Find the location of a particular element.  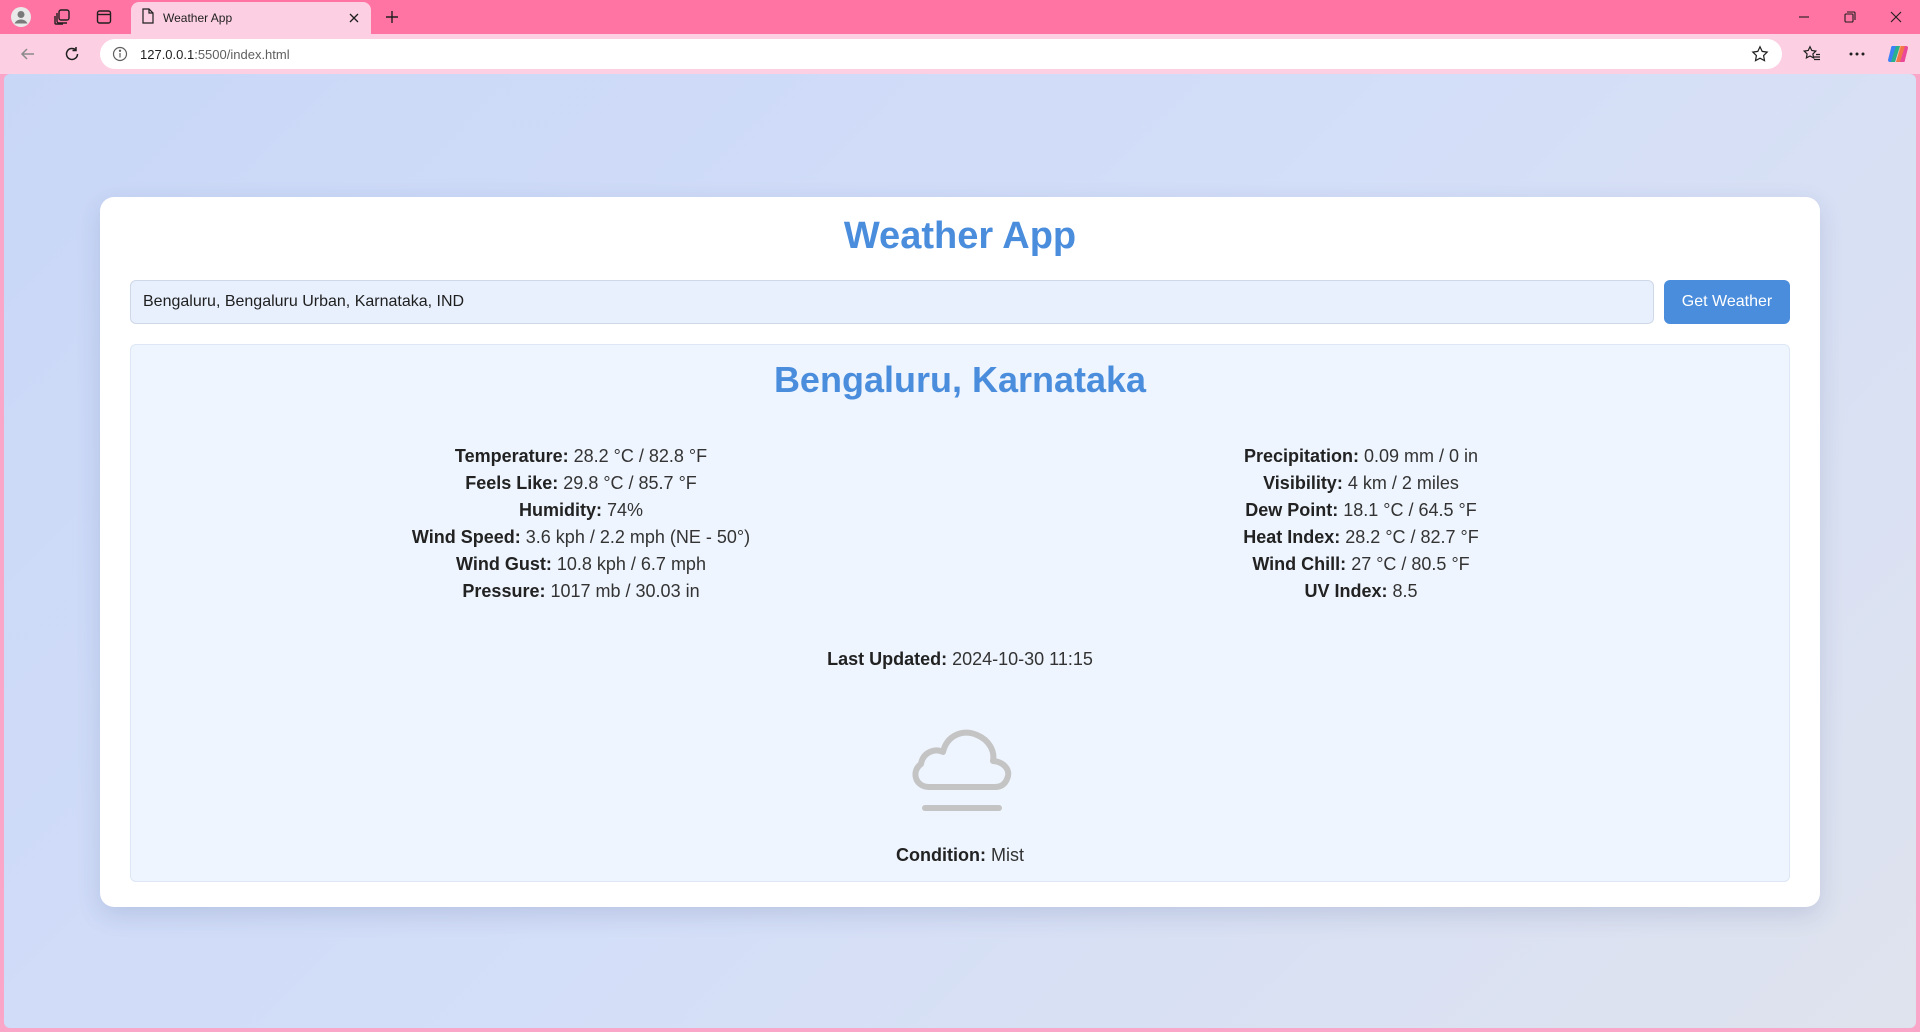

condition-text: Condition: Mist is located at coordinates (960, 855).